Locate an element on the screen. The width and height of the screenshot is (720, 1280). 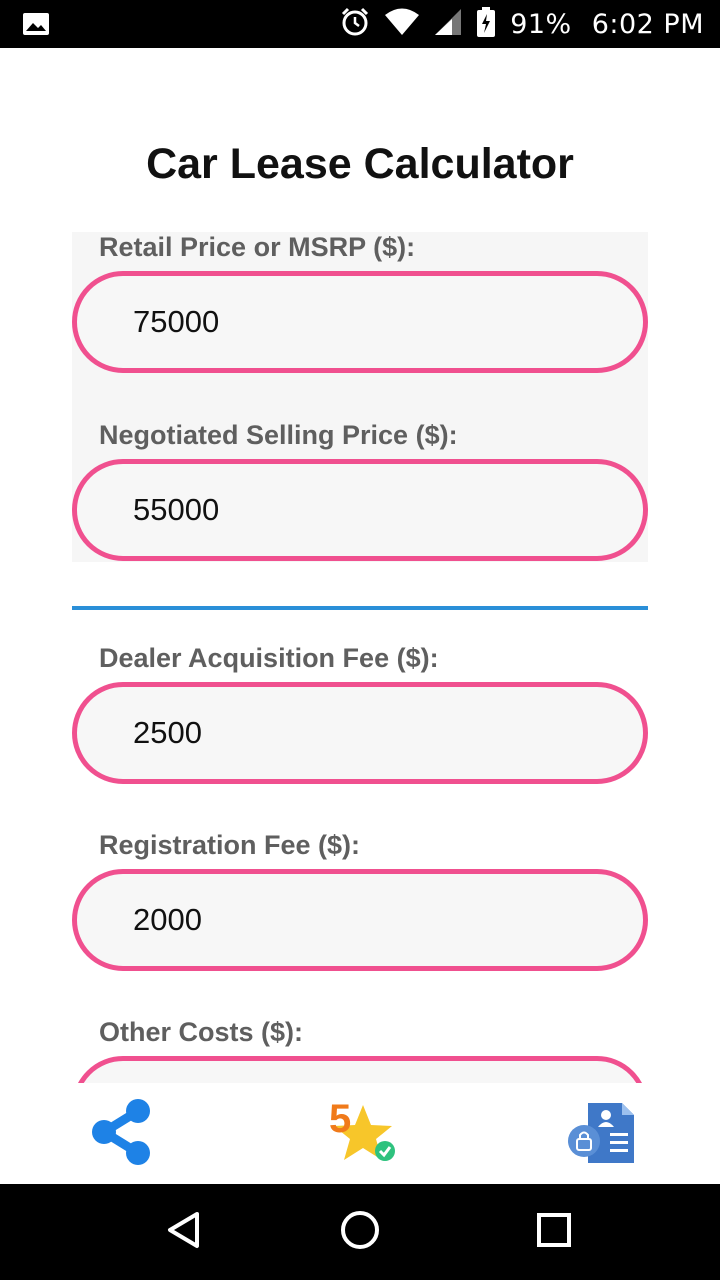
signal-icon is located at coordinates (448, 24).